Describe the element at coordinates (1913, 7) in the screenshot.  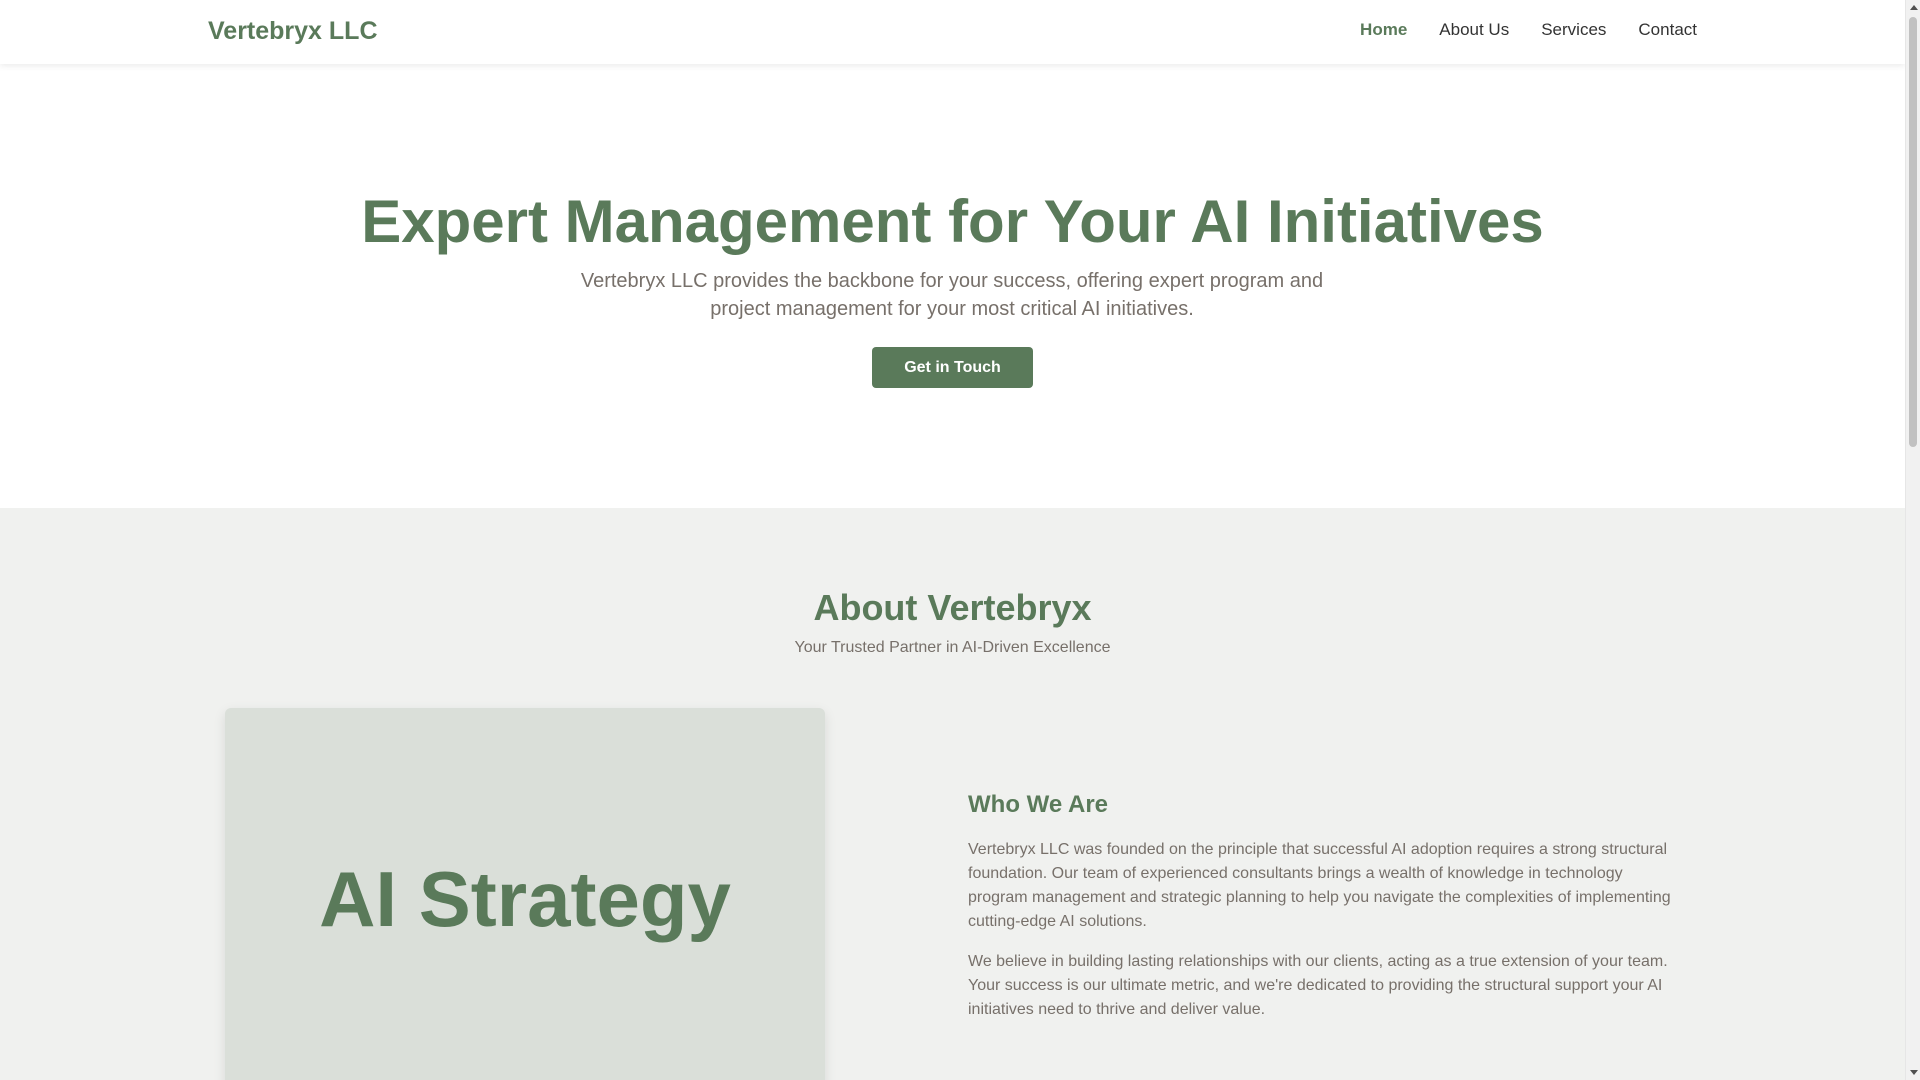
I see `scroll-up-arrow-icon` at that location.